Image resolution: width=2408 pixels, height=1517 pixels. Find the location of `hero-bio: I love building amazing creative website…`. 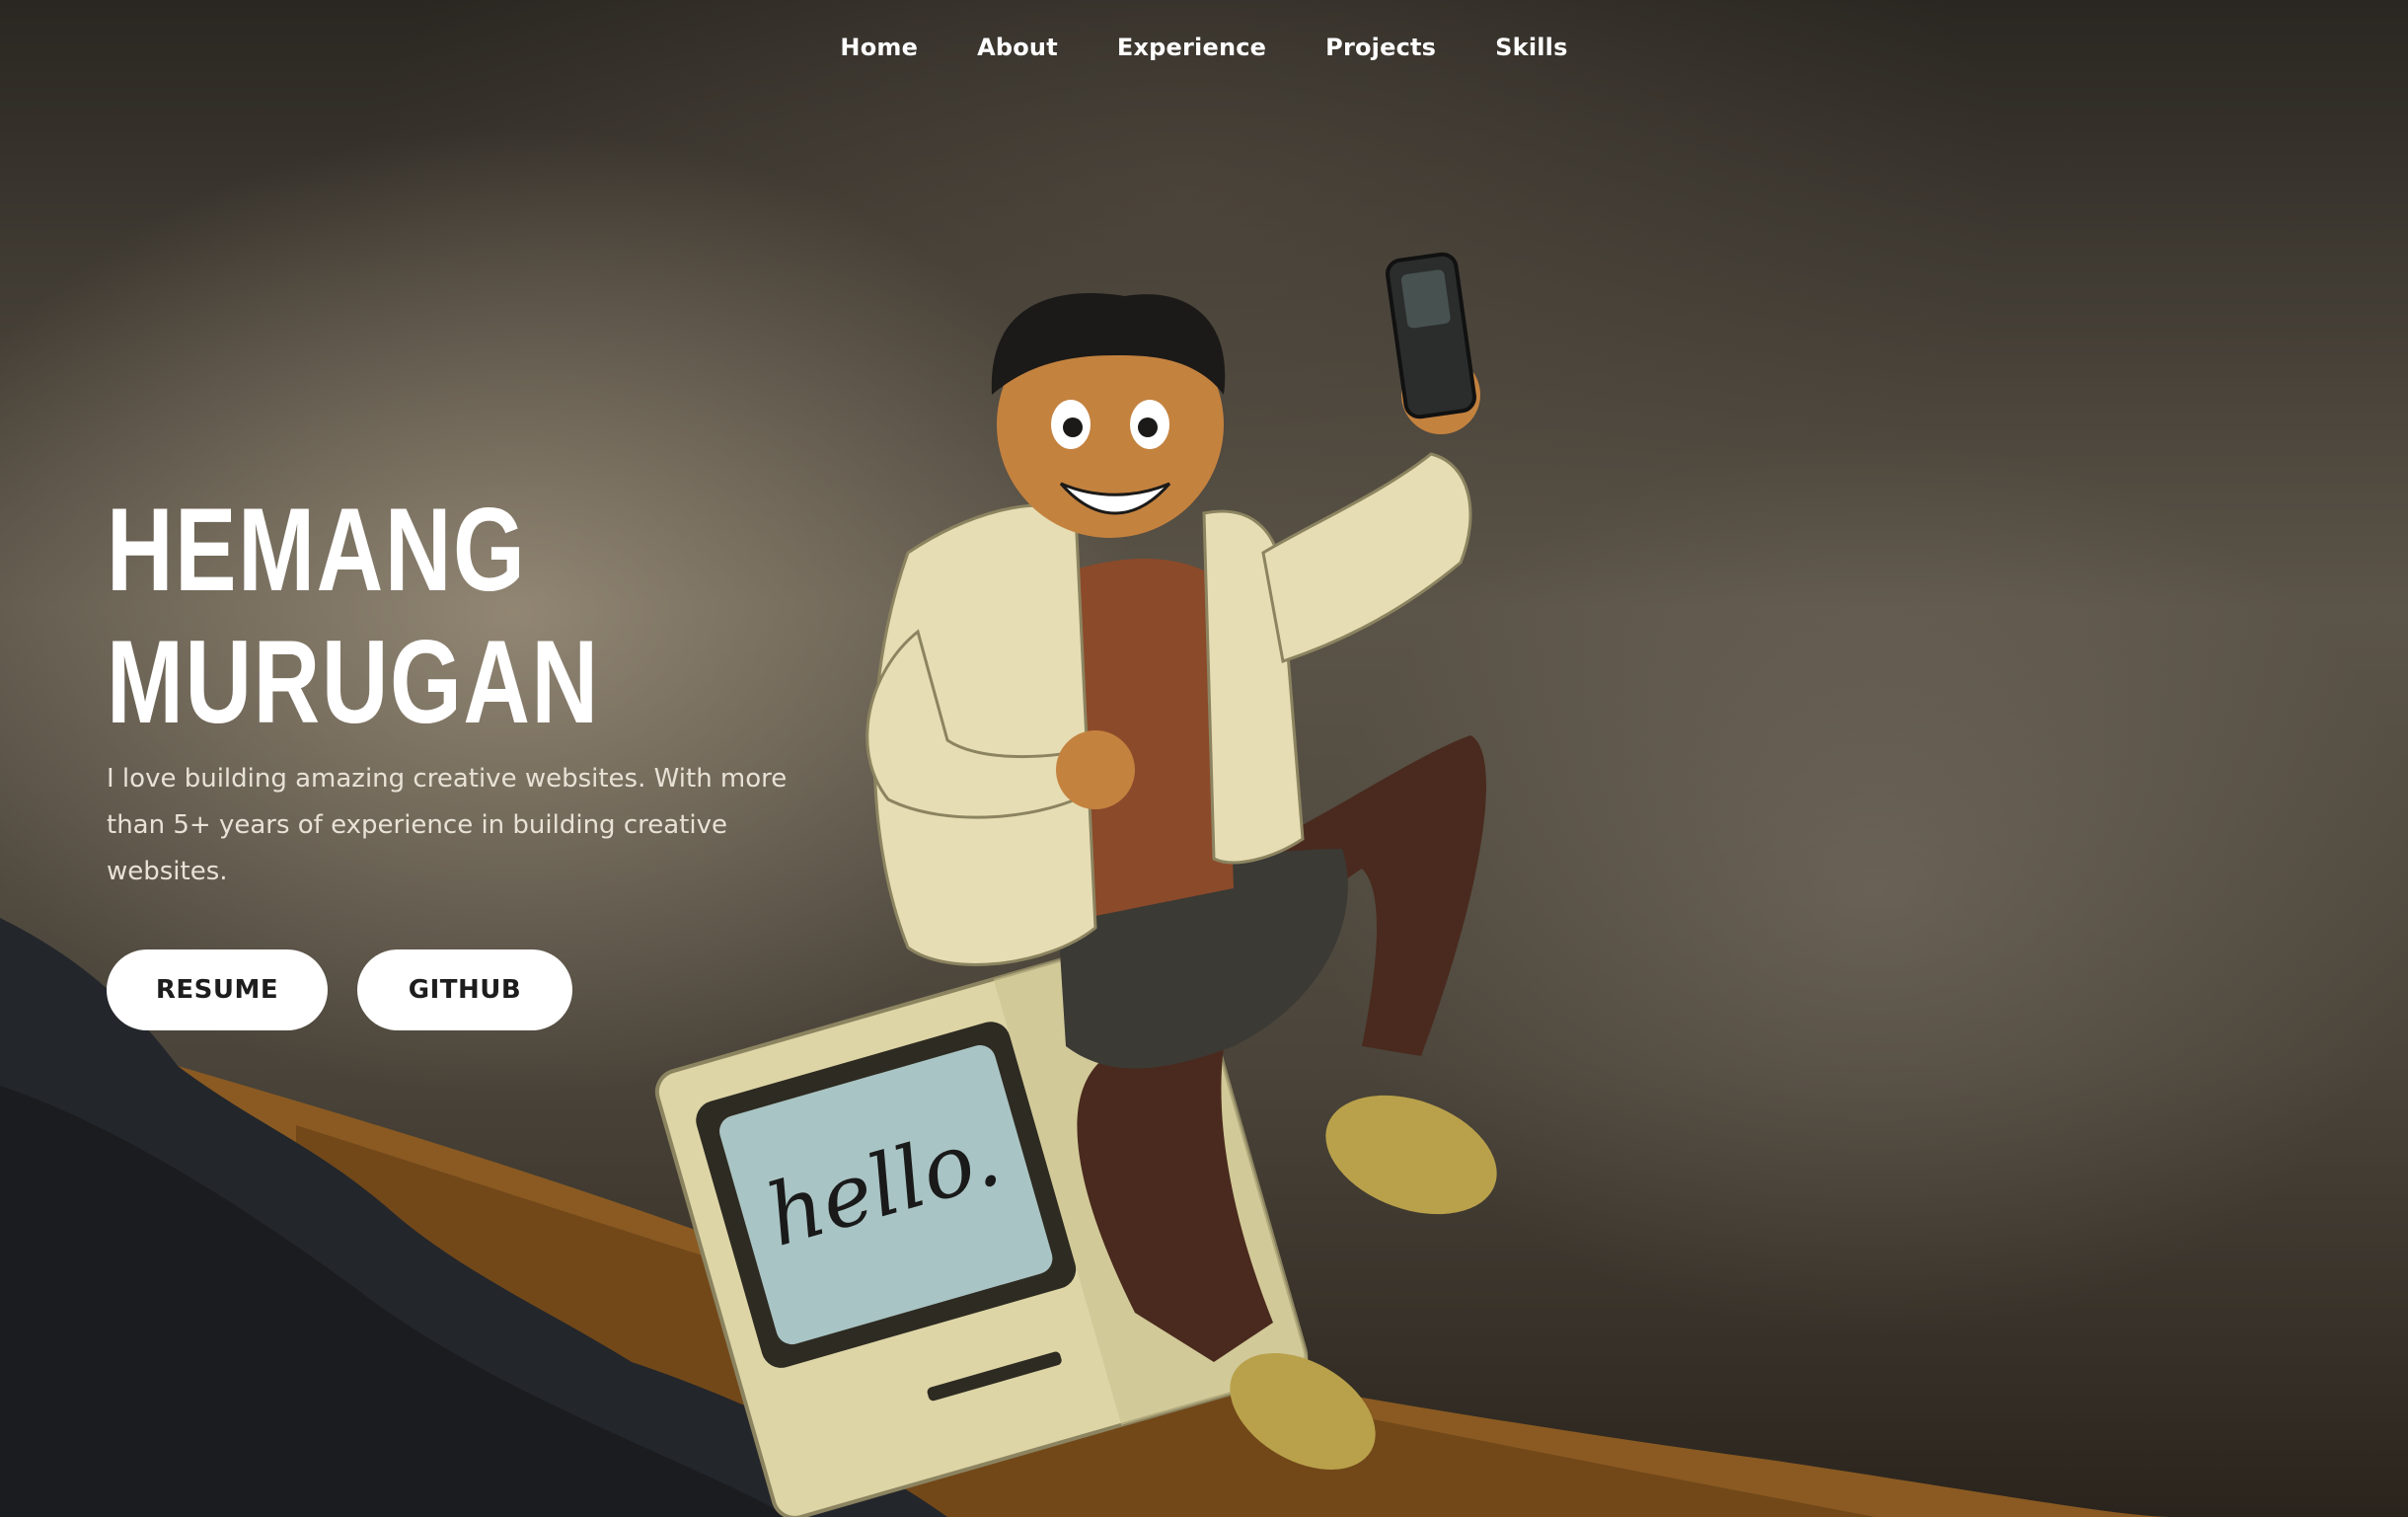

hero-bio: I love building amazing creative website… is located at coordinates (448, 825).